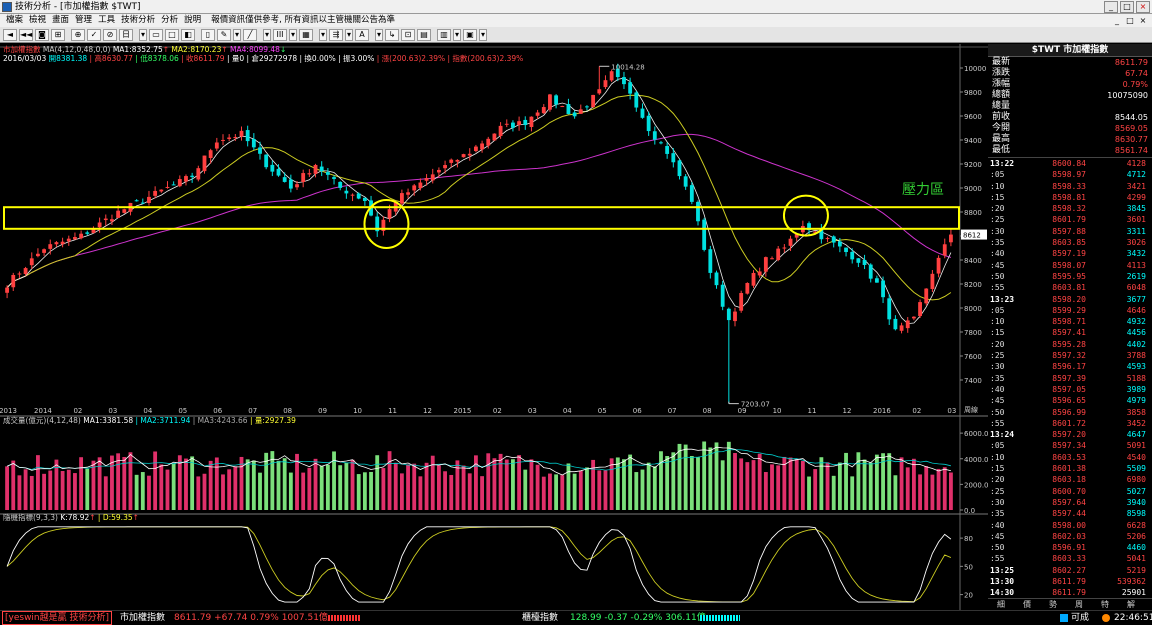  Describe the element at coordinates (336, 35) in the screenshot. I see `toolbar-button-21: ⇶` at that location.